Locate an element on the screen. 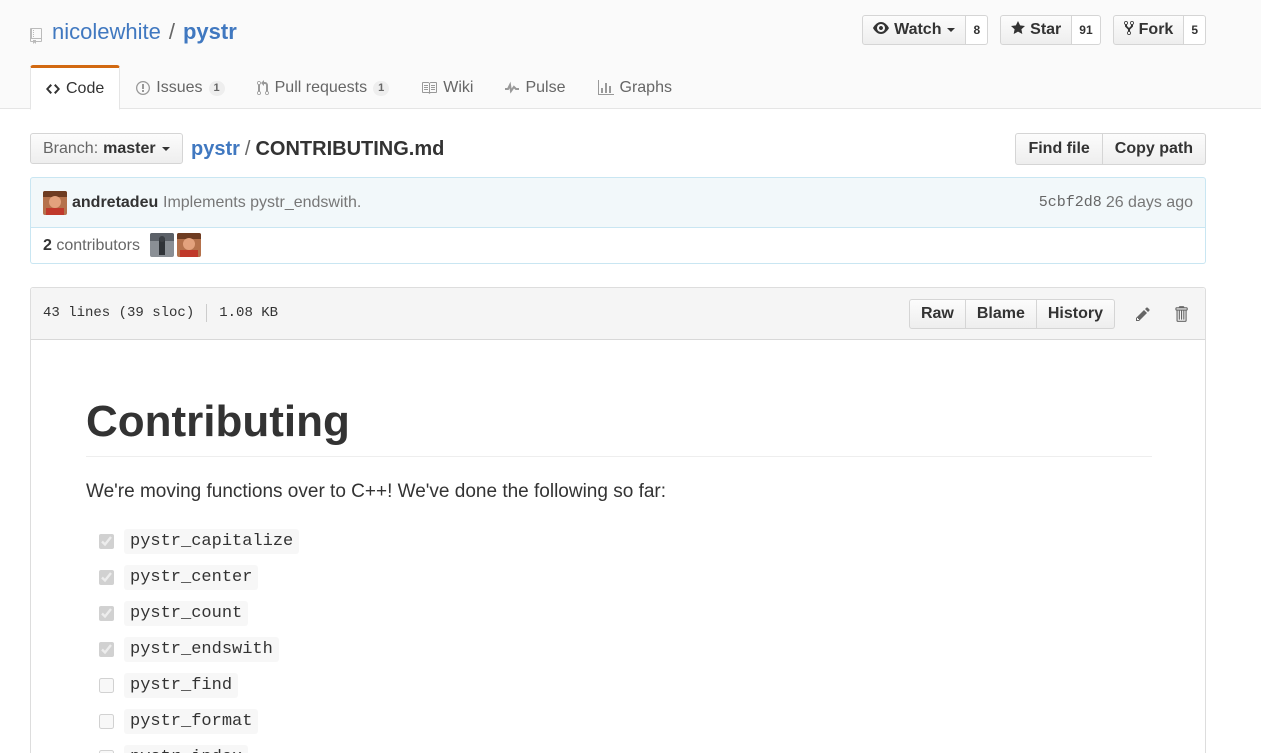  contributors-count: 2 is located at coordinates (47, 245).